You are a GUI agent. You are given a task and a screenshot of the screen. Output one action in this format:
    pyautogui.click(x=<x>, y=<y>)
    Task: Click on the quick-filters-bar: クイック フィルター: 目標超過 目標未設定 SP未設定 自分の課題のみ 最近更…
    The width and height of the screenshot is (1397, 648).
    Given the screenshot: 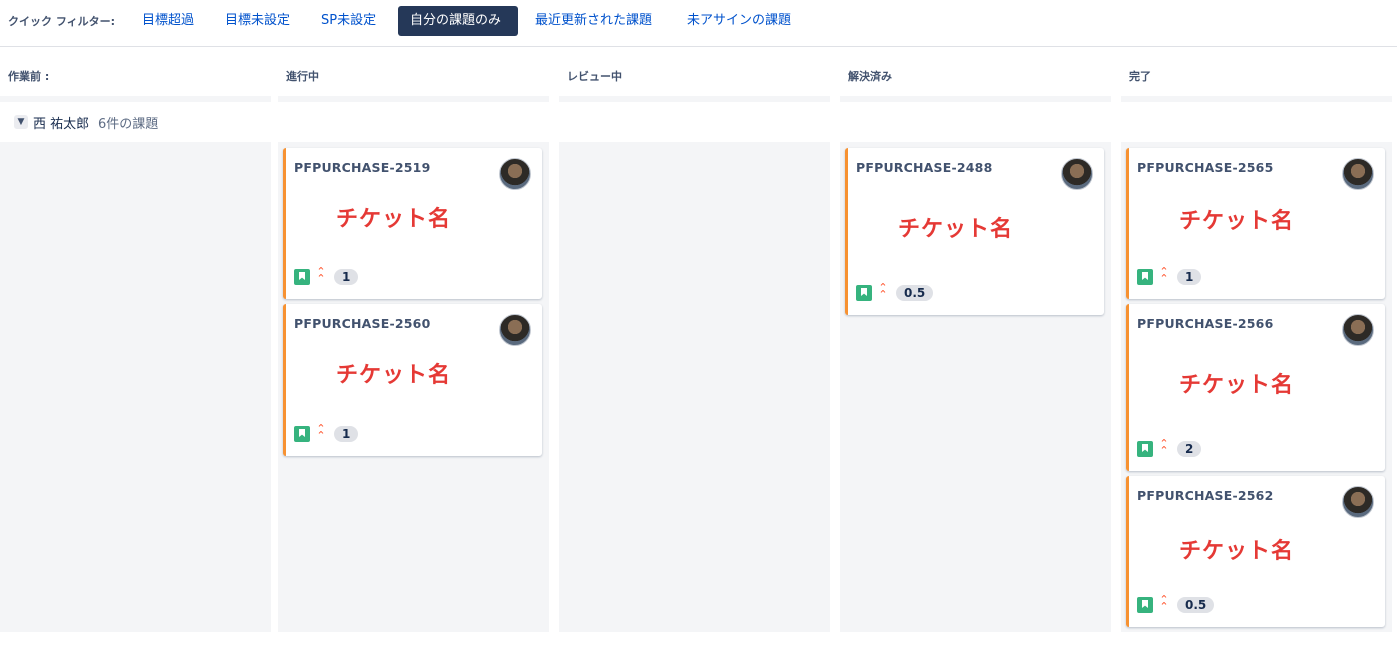 What is the action you would take?
    pyautogui.click(x=698, y=23)
    